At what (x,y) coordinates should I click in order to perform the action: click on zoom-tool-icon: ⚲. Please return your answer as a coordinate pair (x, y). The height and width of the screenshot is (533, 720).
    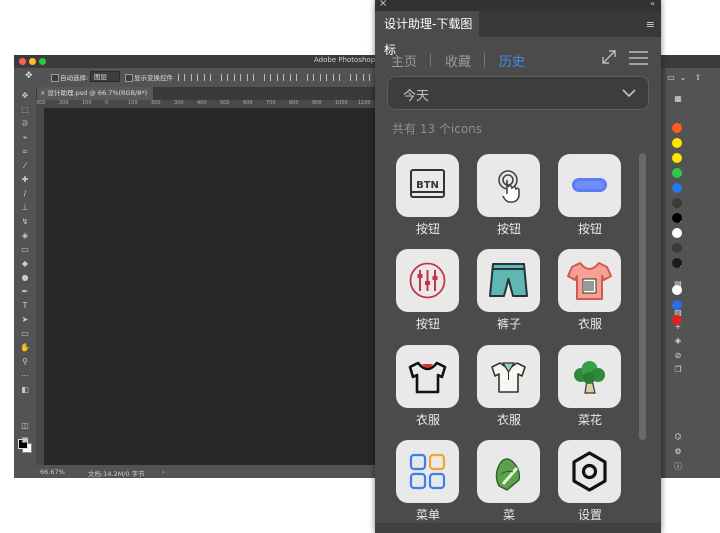
    Looking at the image, I should click on (25, 361).